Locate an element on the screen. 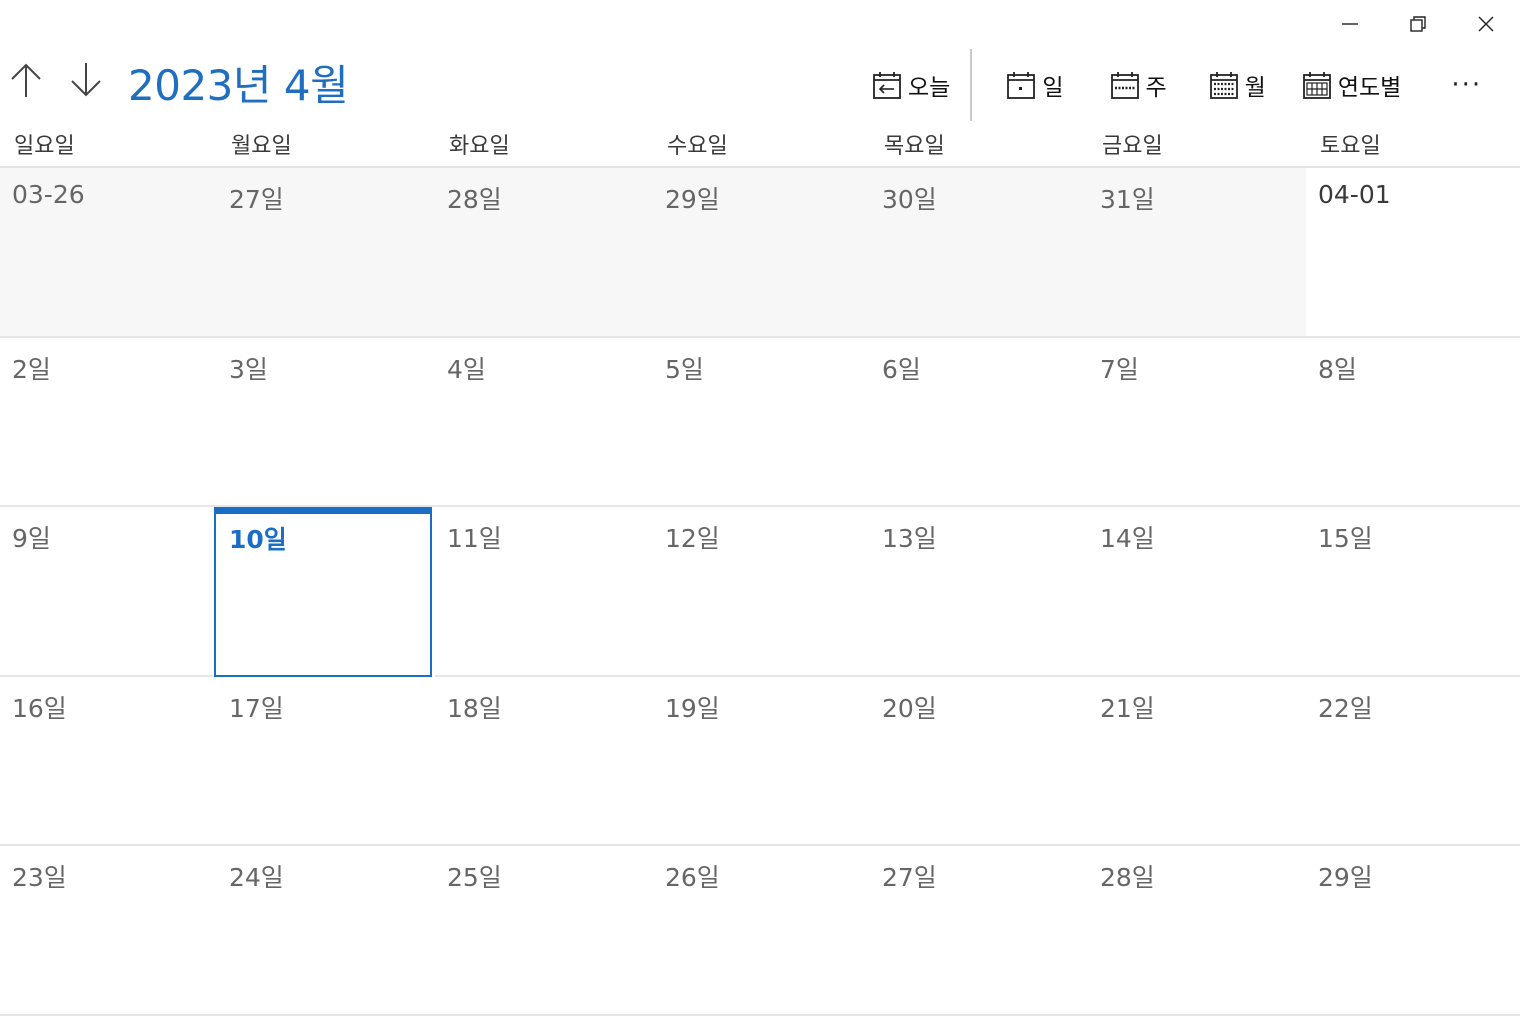 Image resolution: width=1520 pixels, height=1018 pixels. year-view-label: 연도별 is located at coordinates (1369, 88).